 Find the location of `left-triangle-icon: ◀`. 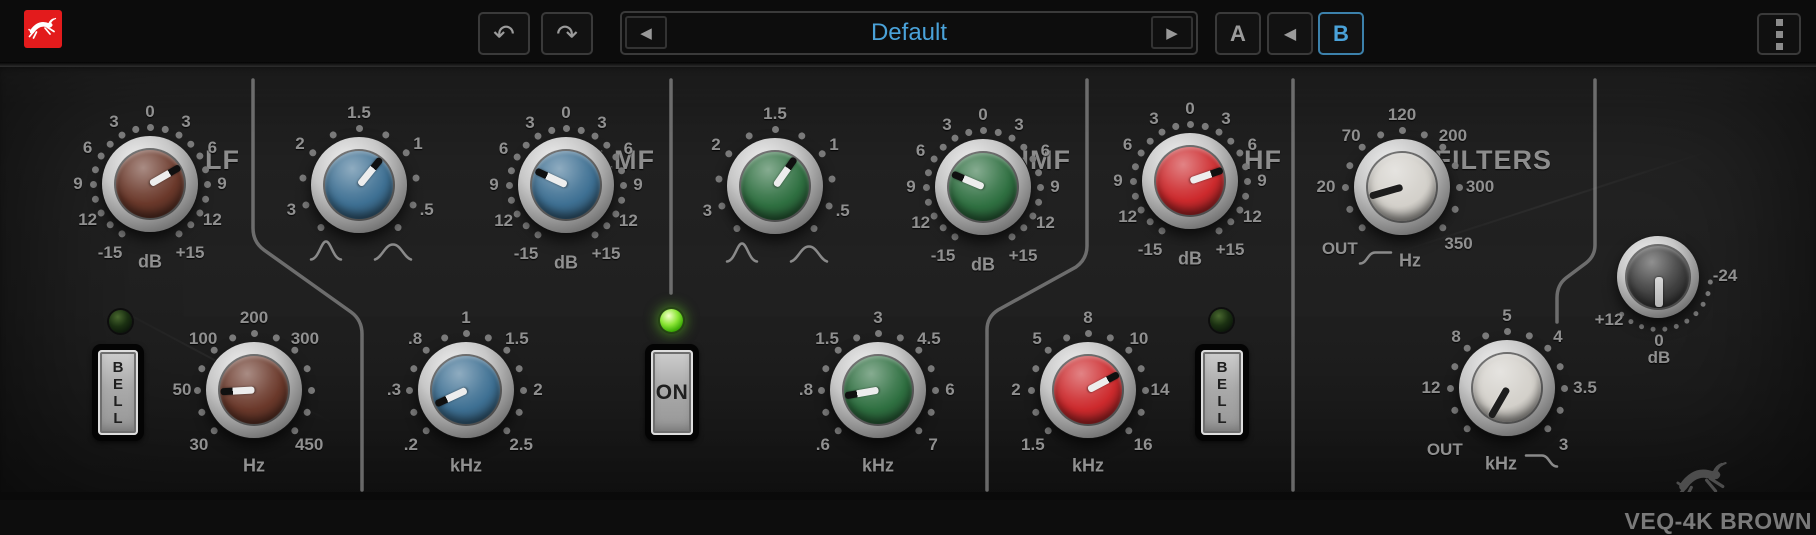

left-triangle-icon: ◀ is located at coordinates (646, 33).